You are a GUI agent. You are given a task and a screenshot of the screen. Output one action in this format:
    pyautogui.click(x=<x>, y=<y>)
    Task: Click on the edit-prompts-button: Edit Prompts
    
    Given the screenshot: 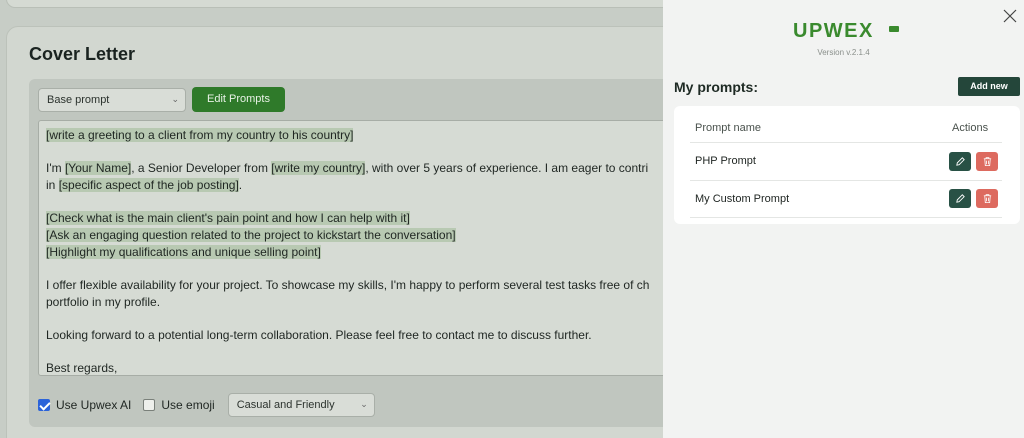 What is the action you would take?
    pyautogui.click(x=238, y=99)
    